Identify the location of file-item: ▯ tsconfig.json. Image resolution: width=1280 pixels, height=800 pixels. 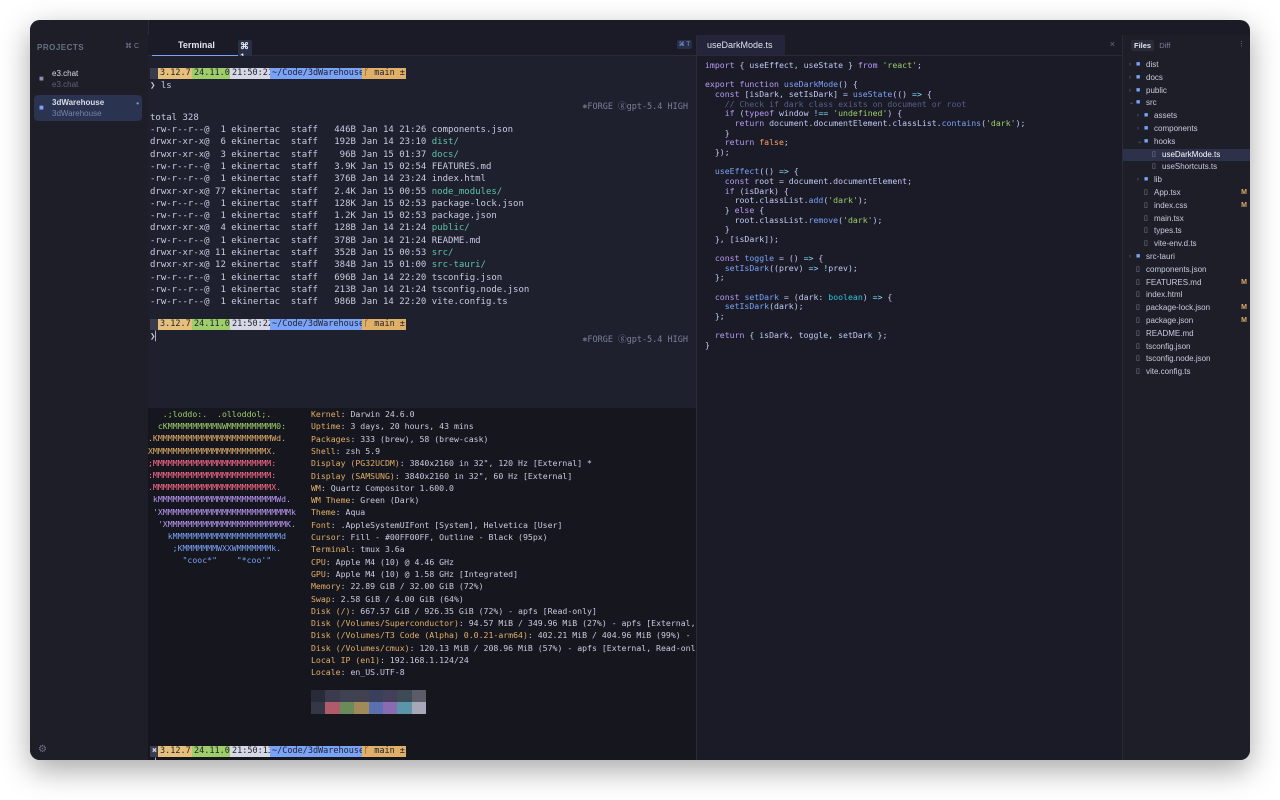
(1186, 347).